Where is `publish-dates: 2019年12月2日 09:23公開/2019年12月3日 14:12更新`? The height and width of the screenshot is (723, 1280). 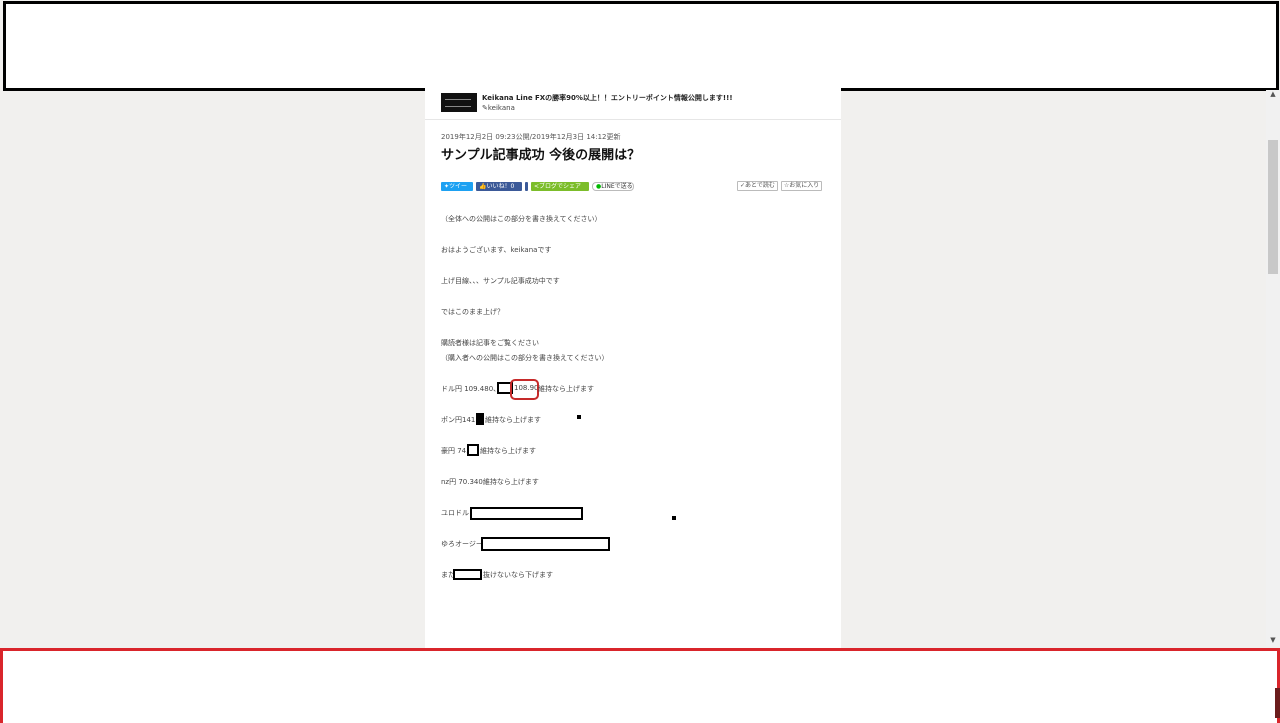 publish-dates: 2019年12月2日 09:23公開/2019年12月3日 14:12更新 is located at coordinates (531, 137).